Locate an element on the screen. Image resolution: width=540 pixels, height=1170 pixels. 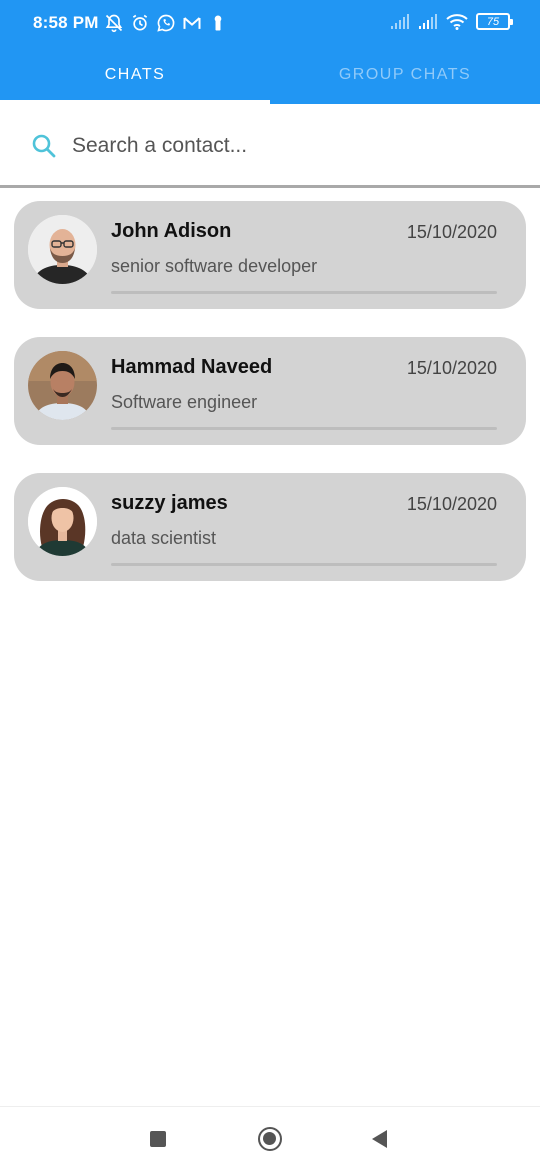
contact-subtitle: Software engineer is located at coordinates (184, 402).